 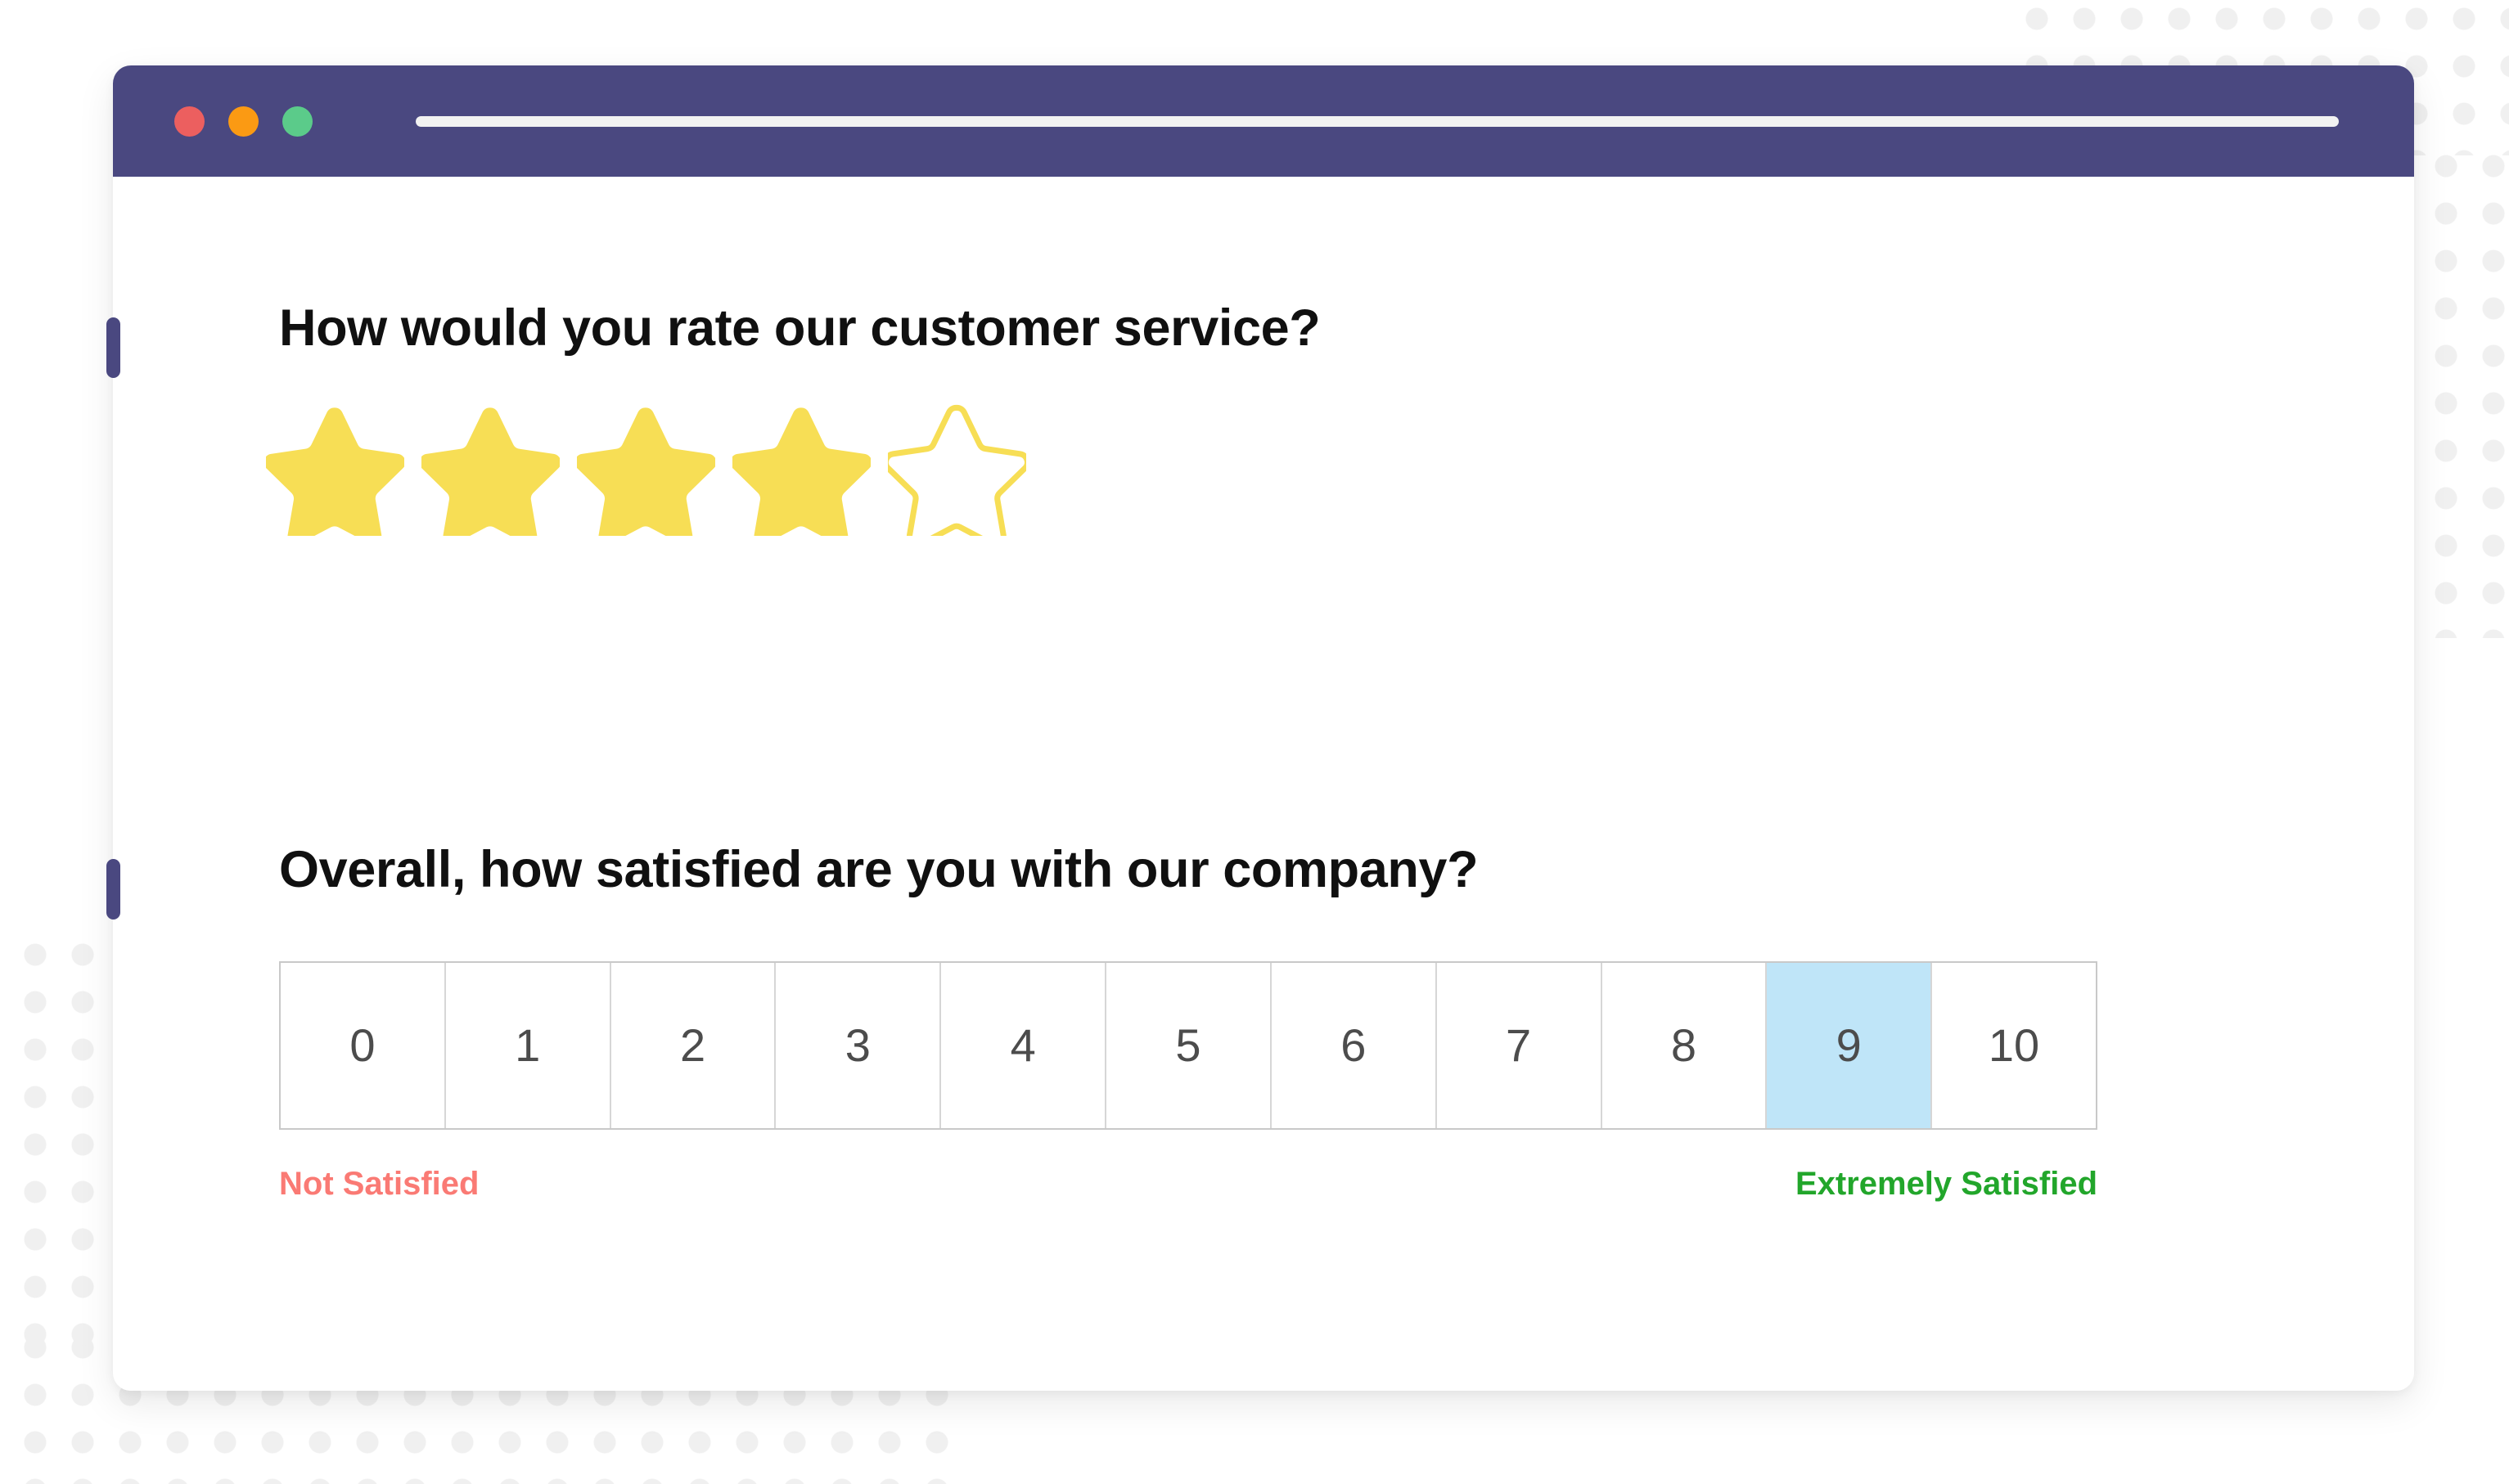 I want to click on decorative-dot-pattern-right, so click(x=2460, y=384).